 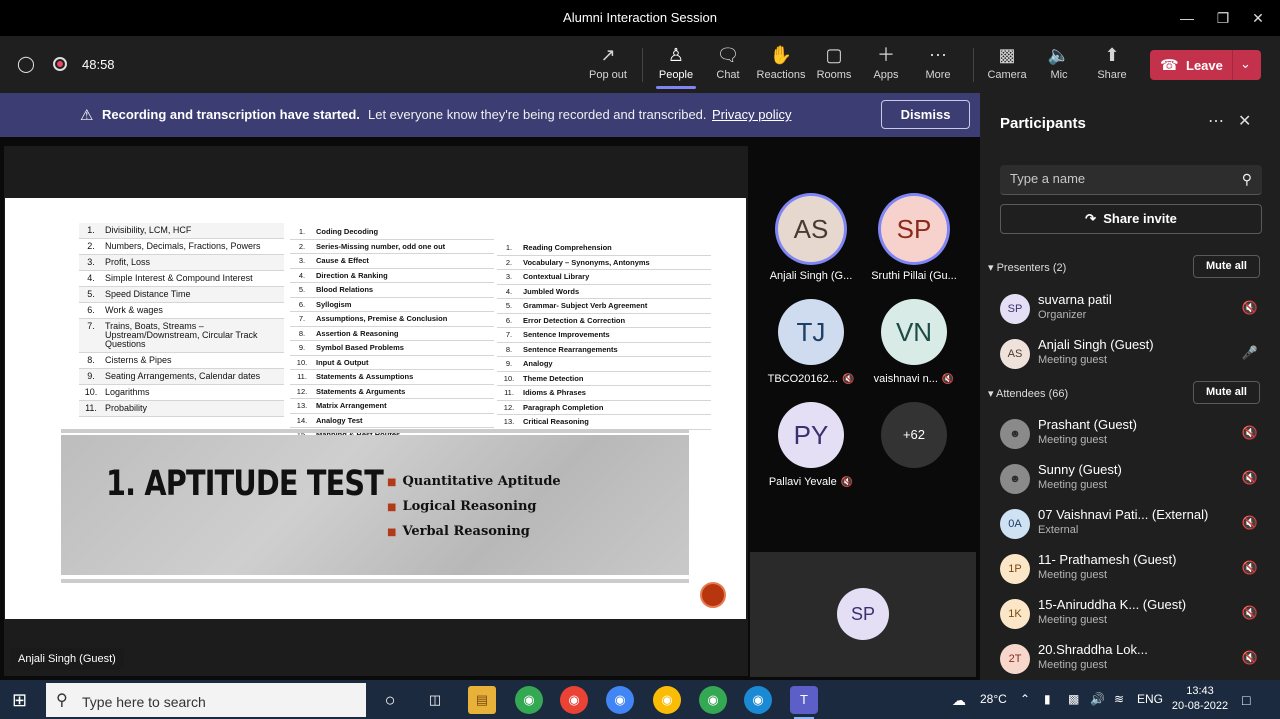 What do you see at coordinates (811, 342) in the screenshot?
I see `participant-tile: TJ TBCO20162... 🔇` at bounding box center [811, 342].